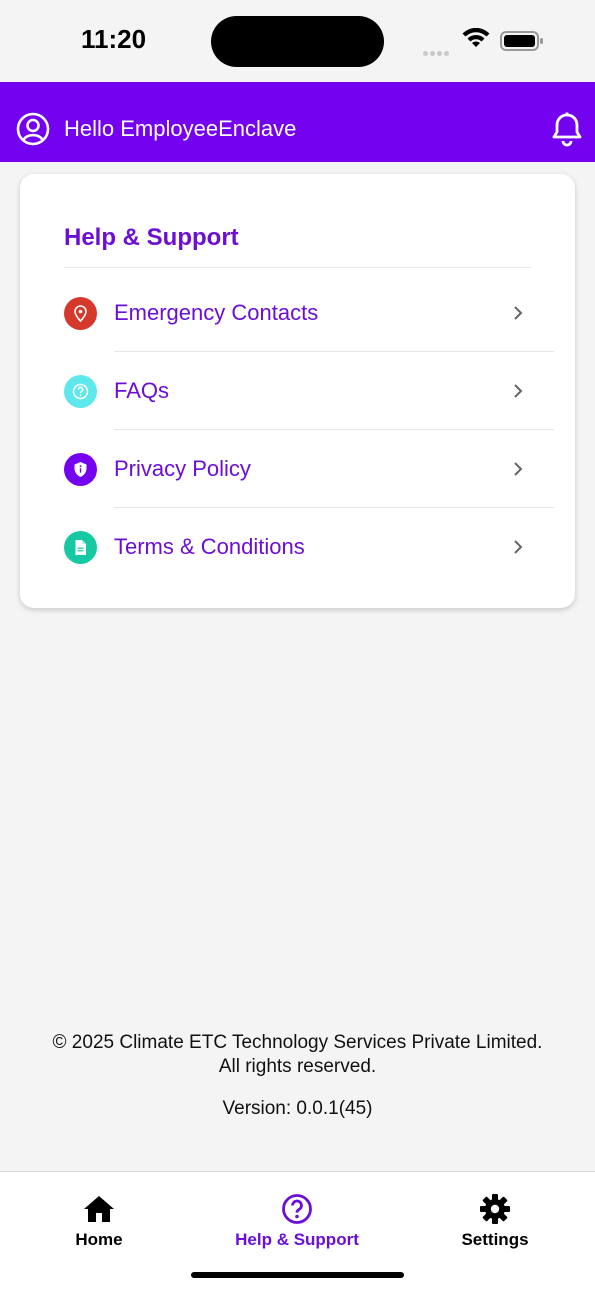 This screenshot has height=1291, width=595. Describe the element at coordinates (114, 39) in the screenshot. I see `status-time: 11:20` at that location.